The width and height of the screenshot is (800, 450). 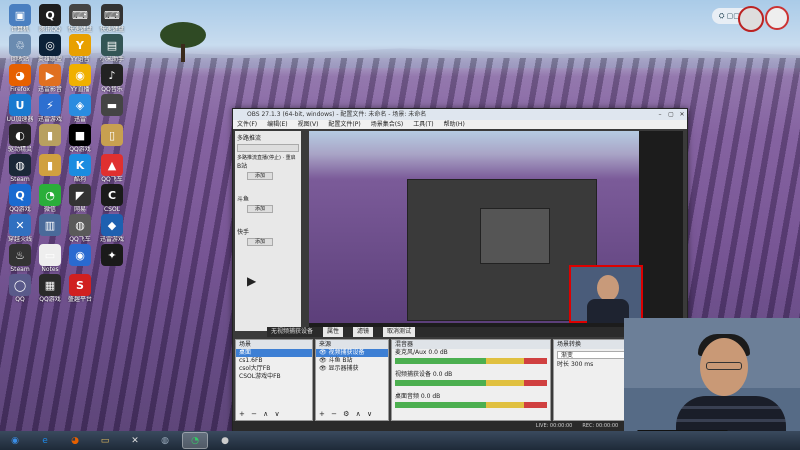 I want to click on desktop-icon: ◤ 网易, so click(x=80, y=198).